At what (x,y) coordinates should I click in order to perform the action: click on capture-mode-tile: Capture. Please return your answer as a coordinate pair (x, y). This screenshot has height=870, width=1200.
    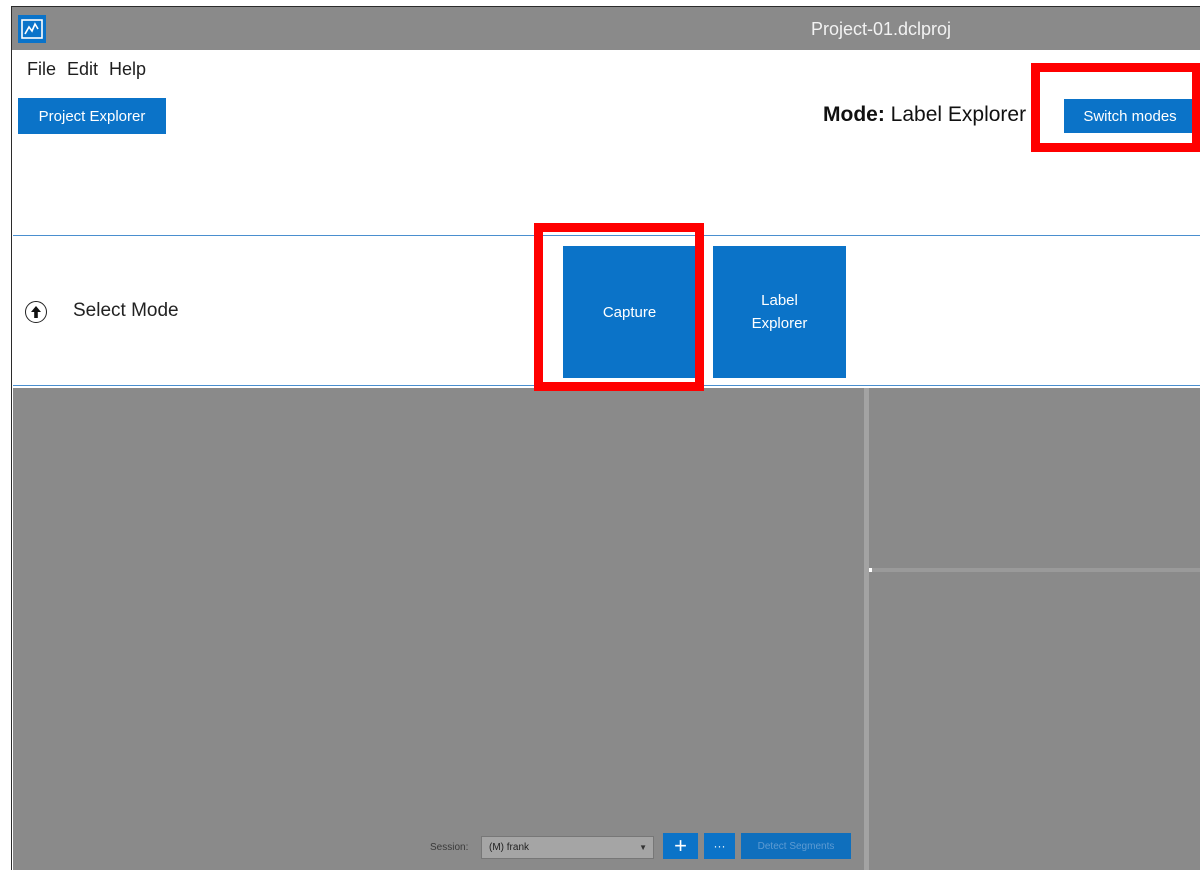
    Looking at the image, I should click on (629, 312).